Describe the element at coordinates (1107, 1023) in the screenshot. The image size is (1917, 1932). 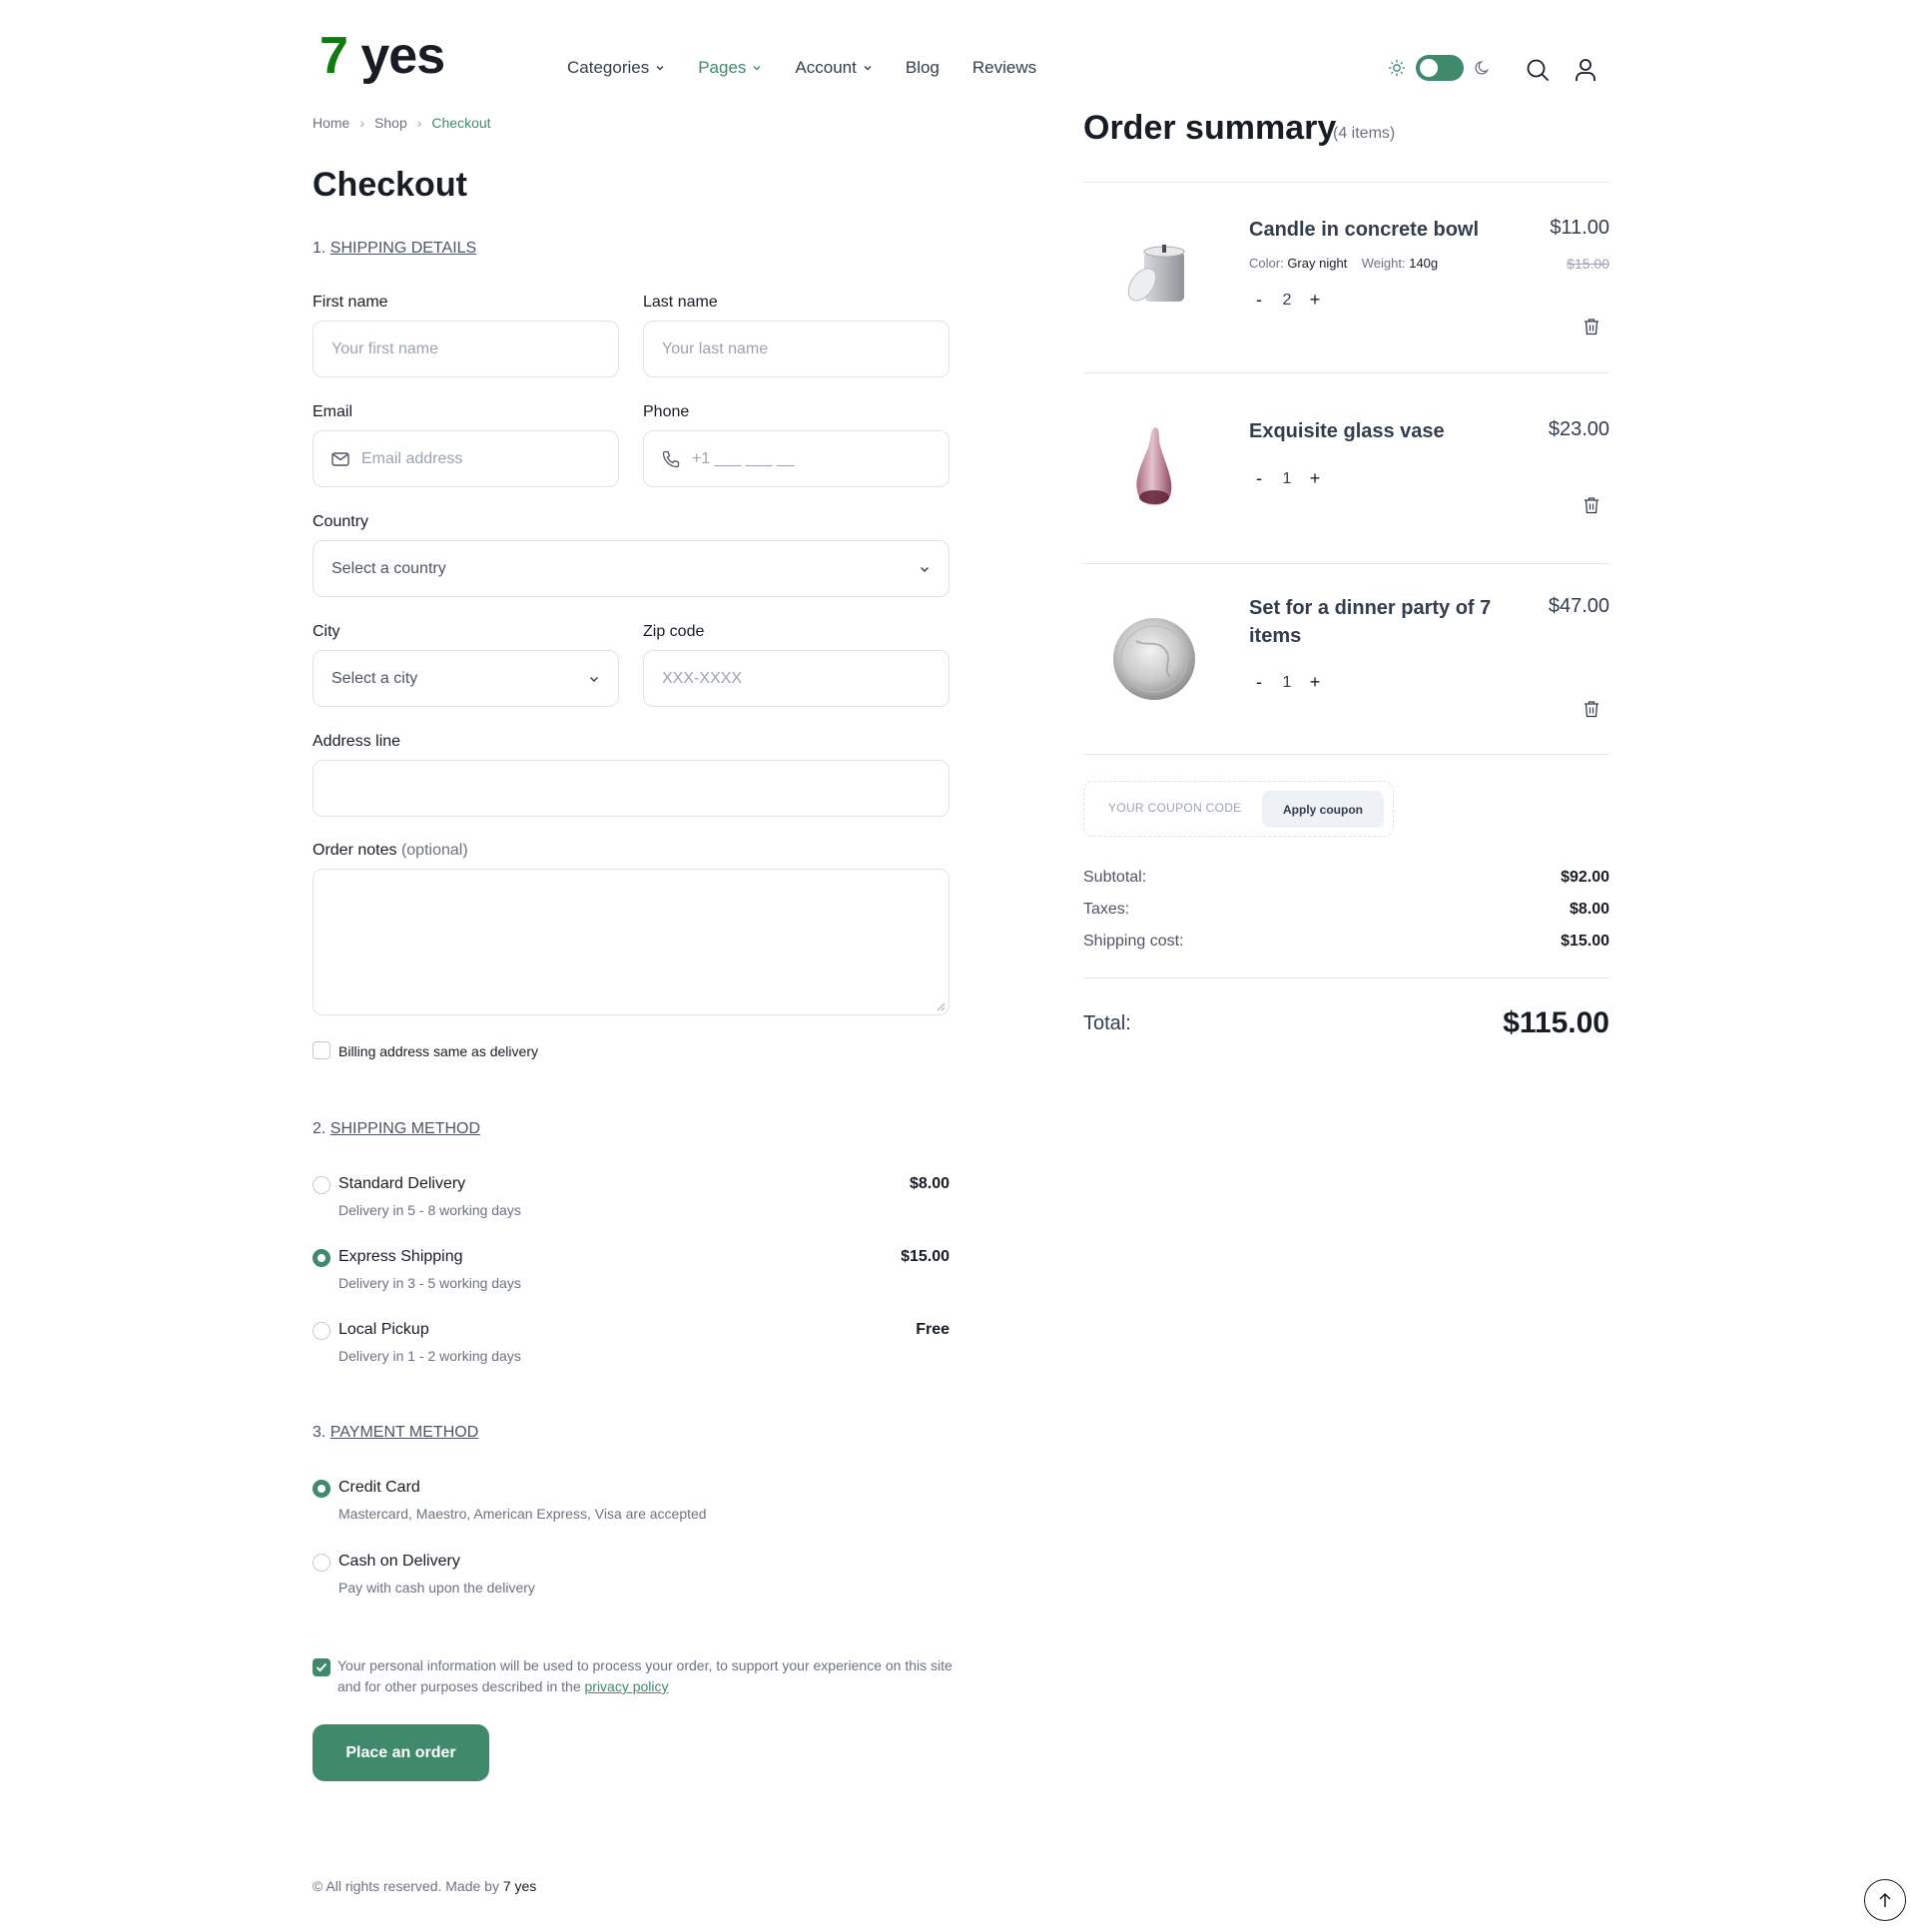
I see `total-label: Total:` at that location.